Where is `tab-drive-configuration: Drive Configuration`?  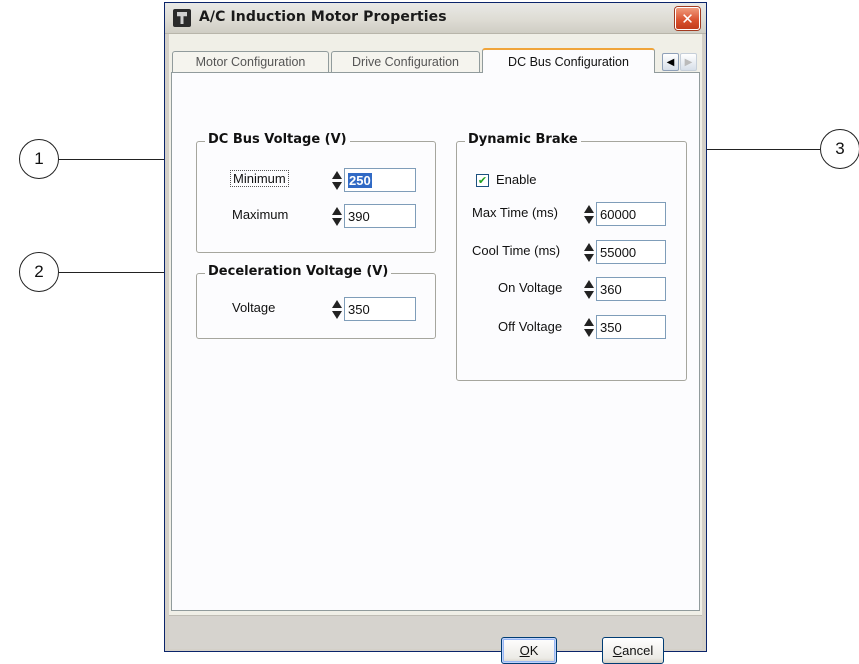 tab-drive-configuration: Drive Configuration is located at coordinates (405, 61).